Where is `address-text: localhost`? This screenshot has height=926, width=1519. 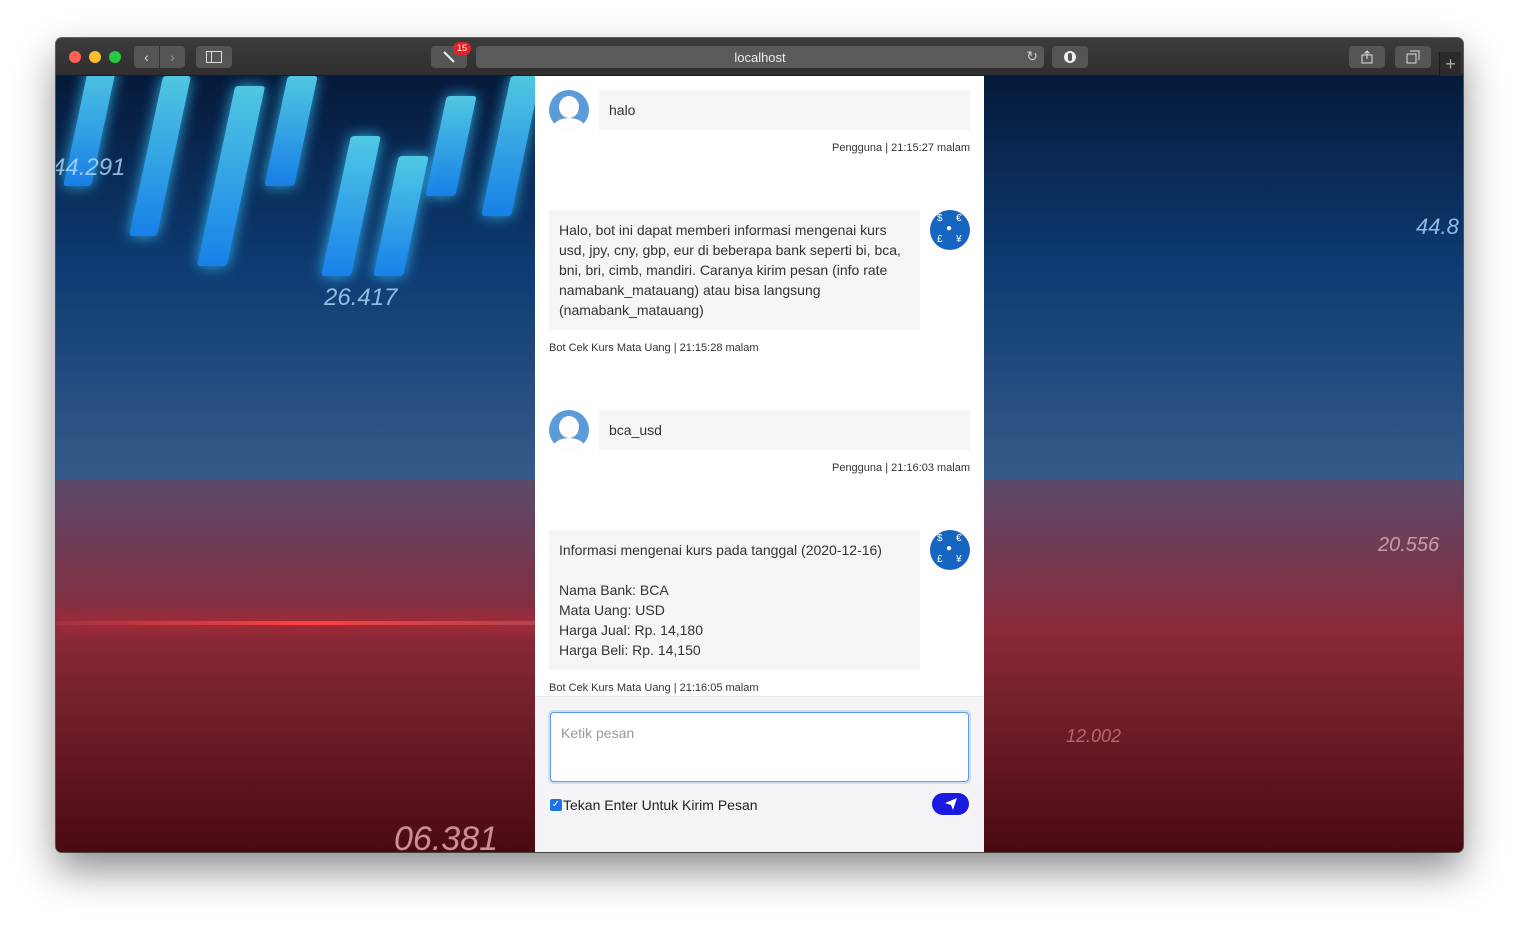
address-text: localhost is located at coordinates (760, 57).